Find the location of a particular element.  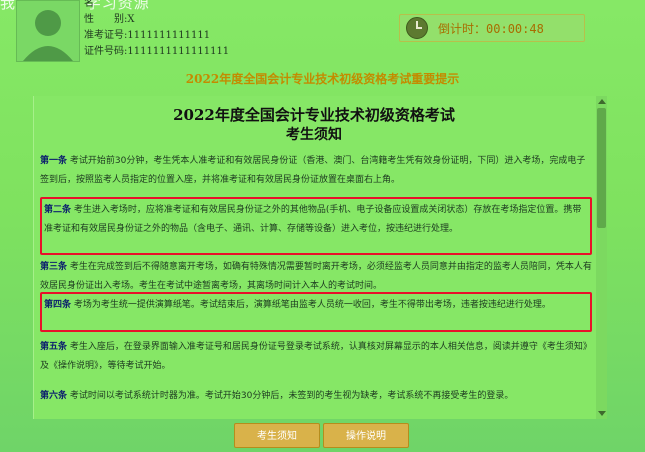

gender-label: 性 别 is located at coordinates (104, 19).